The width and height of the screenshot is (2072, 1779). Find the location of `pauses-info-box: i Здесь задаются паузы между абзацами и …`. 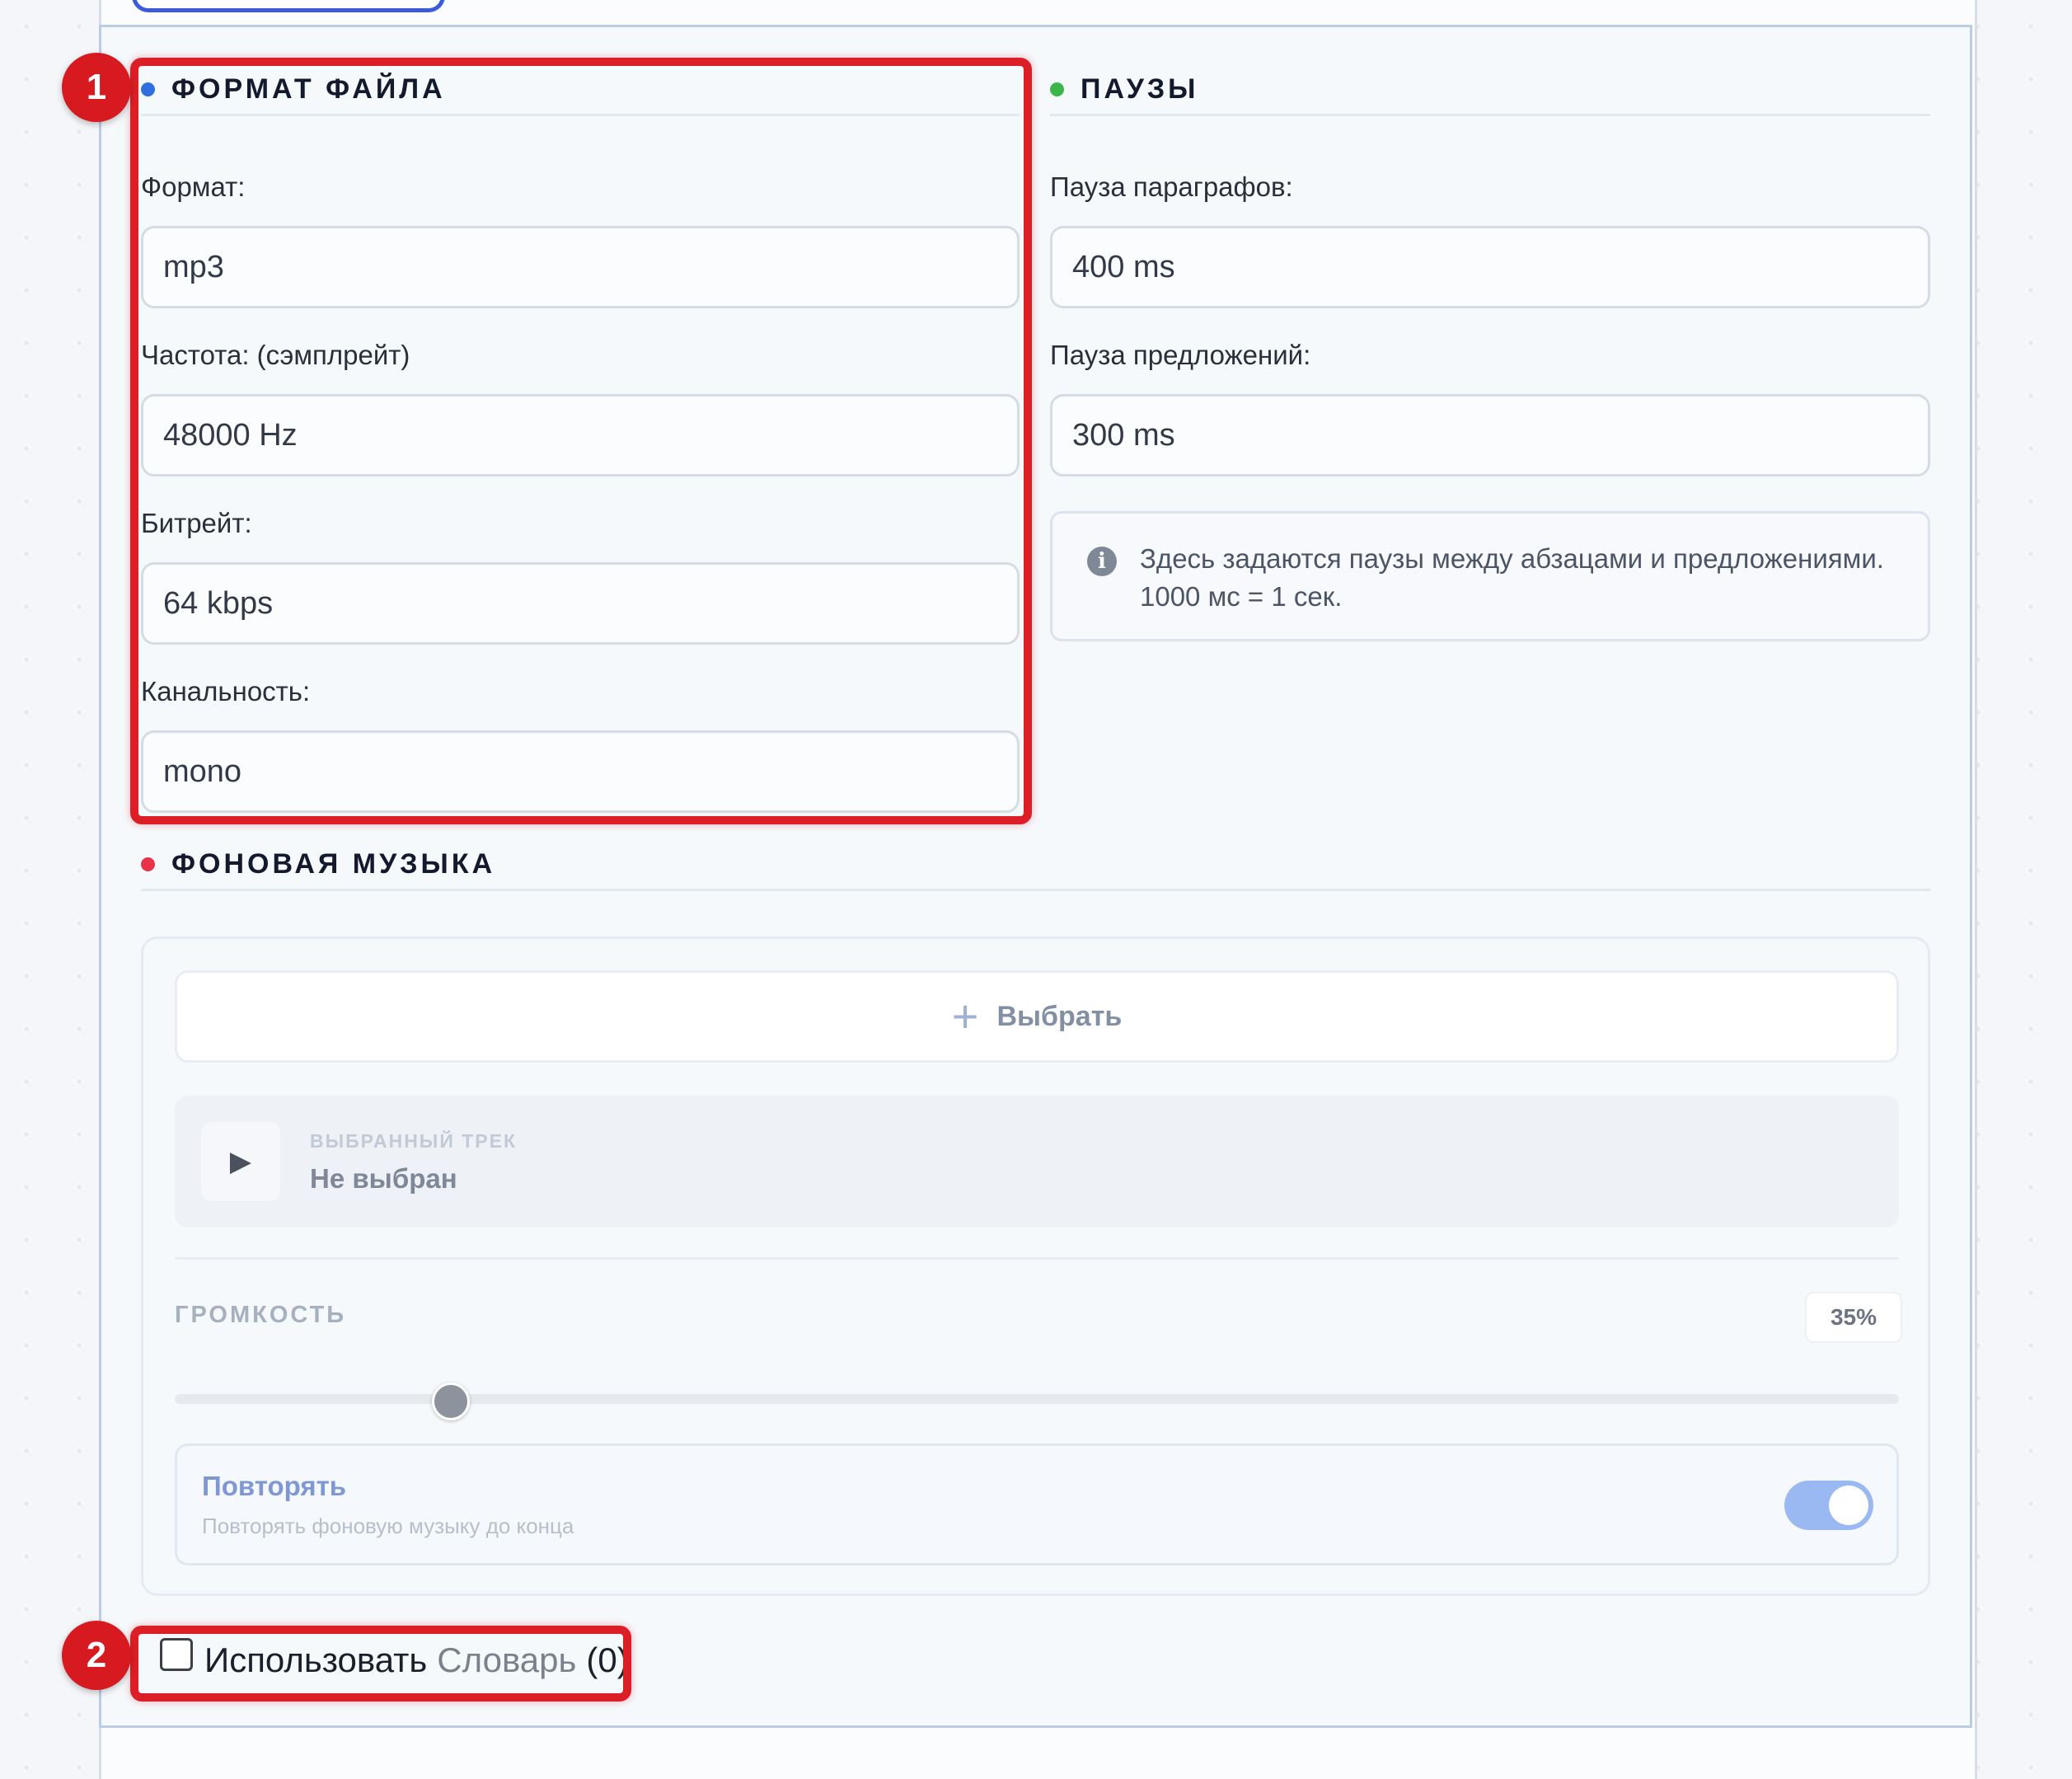

pauses-info-box: i Здесь задаются паузы между абзацами и … is located at coordinates (1490, 576).